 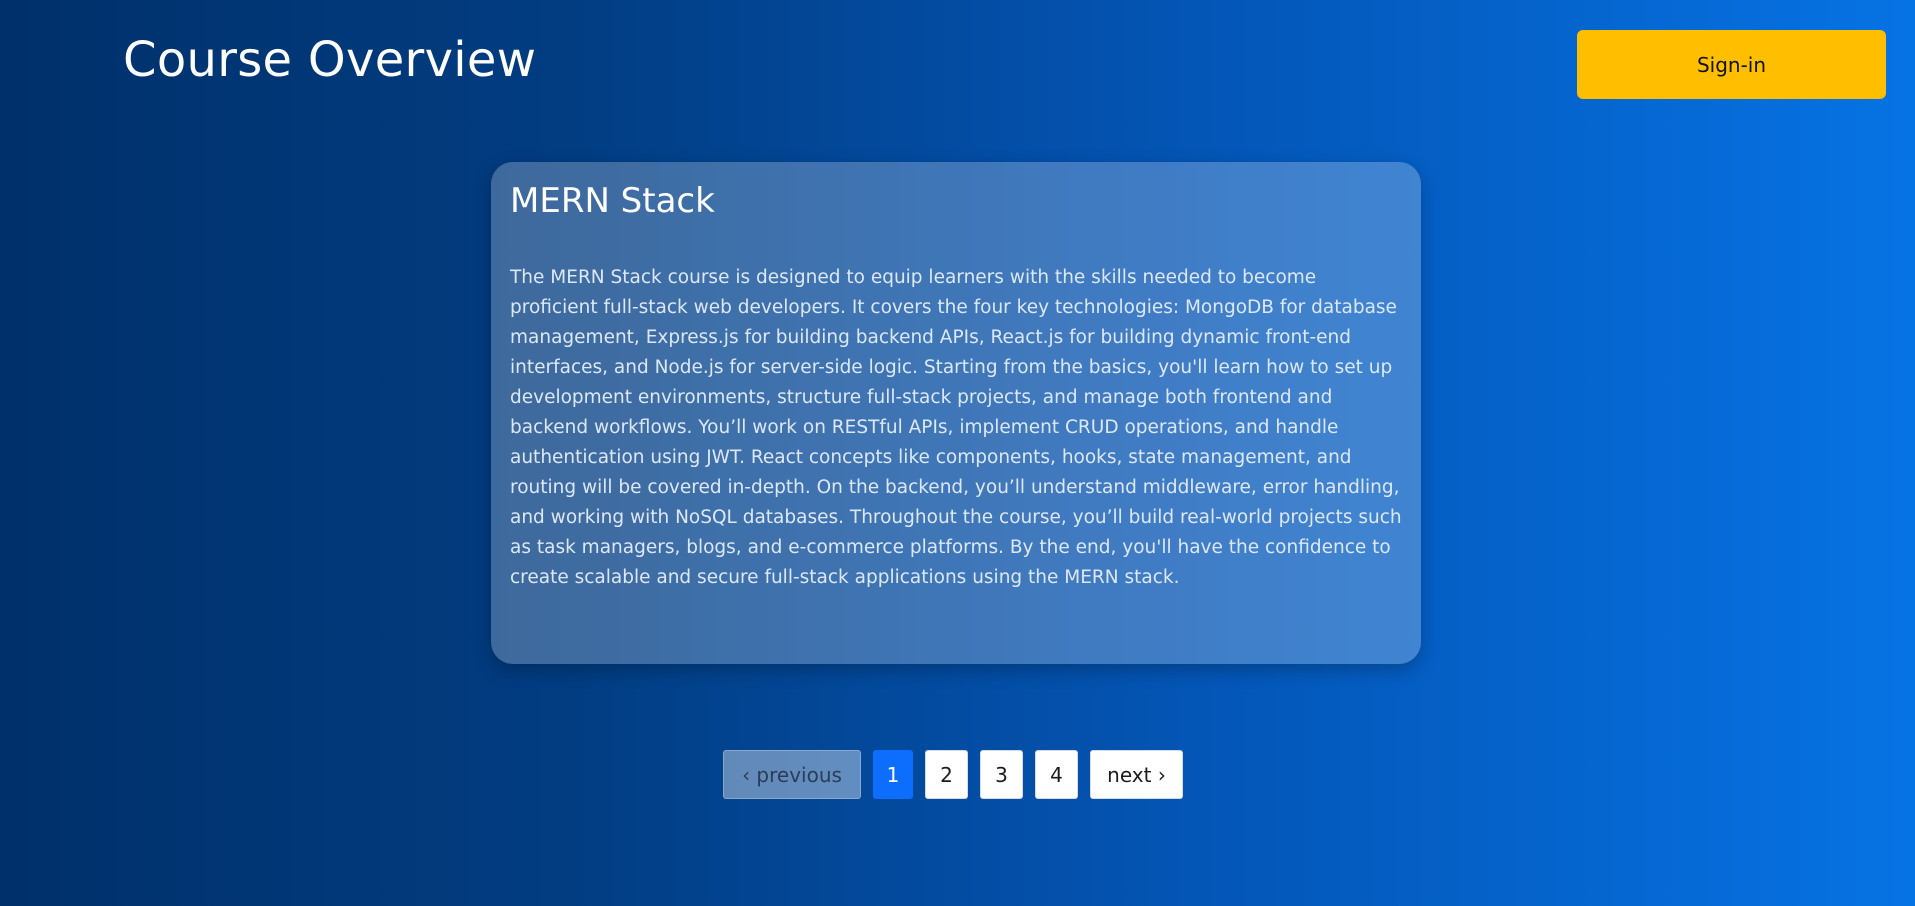 I want to click on page-4-button: 4, so click(x=1056, y=774).